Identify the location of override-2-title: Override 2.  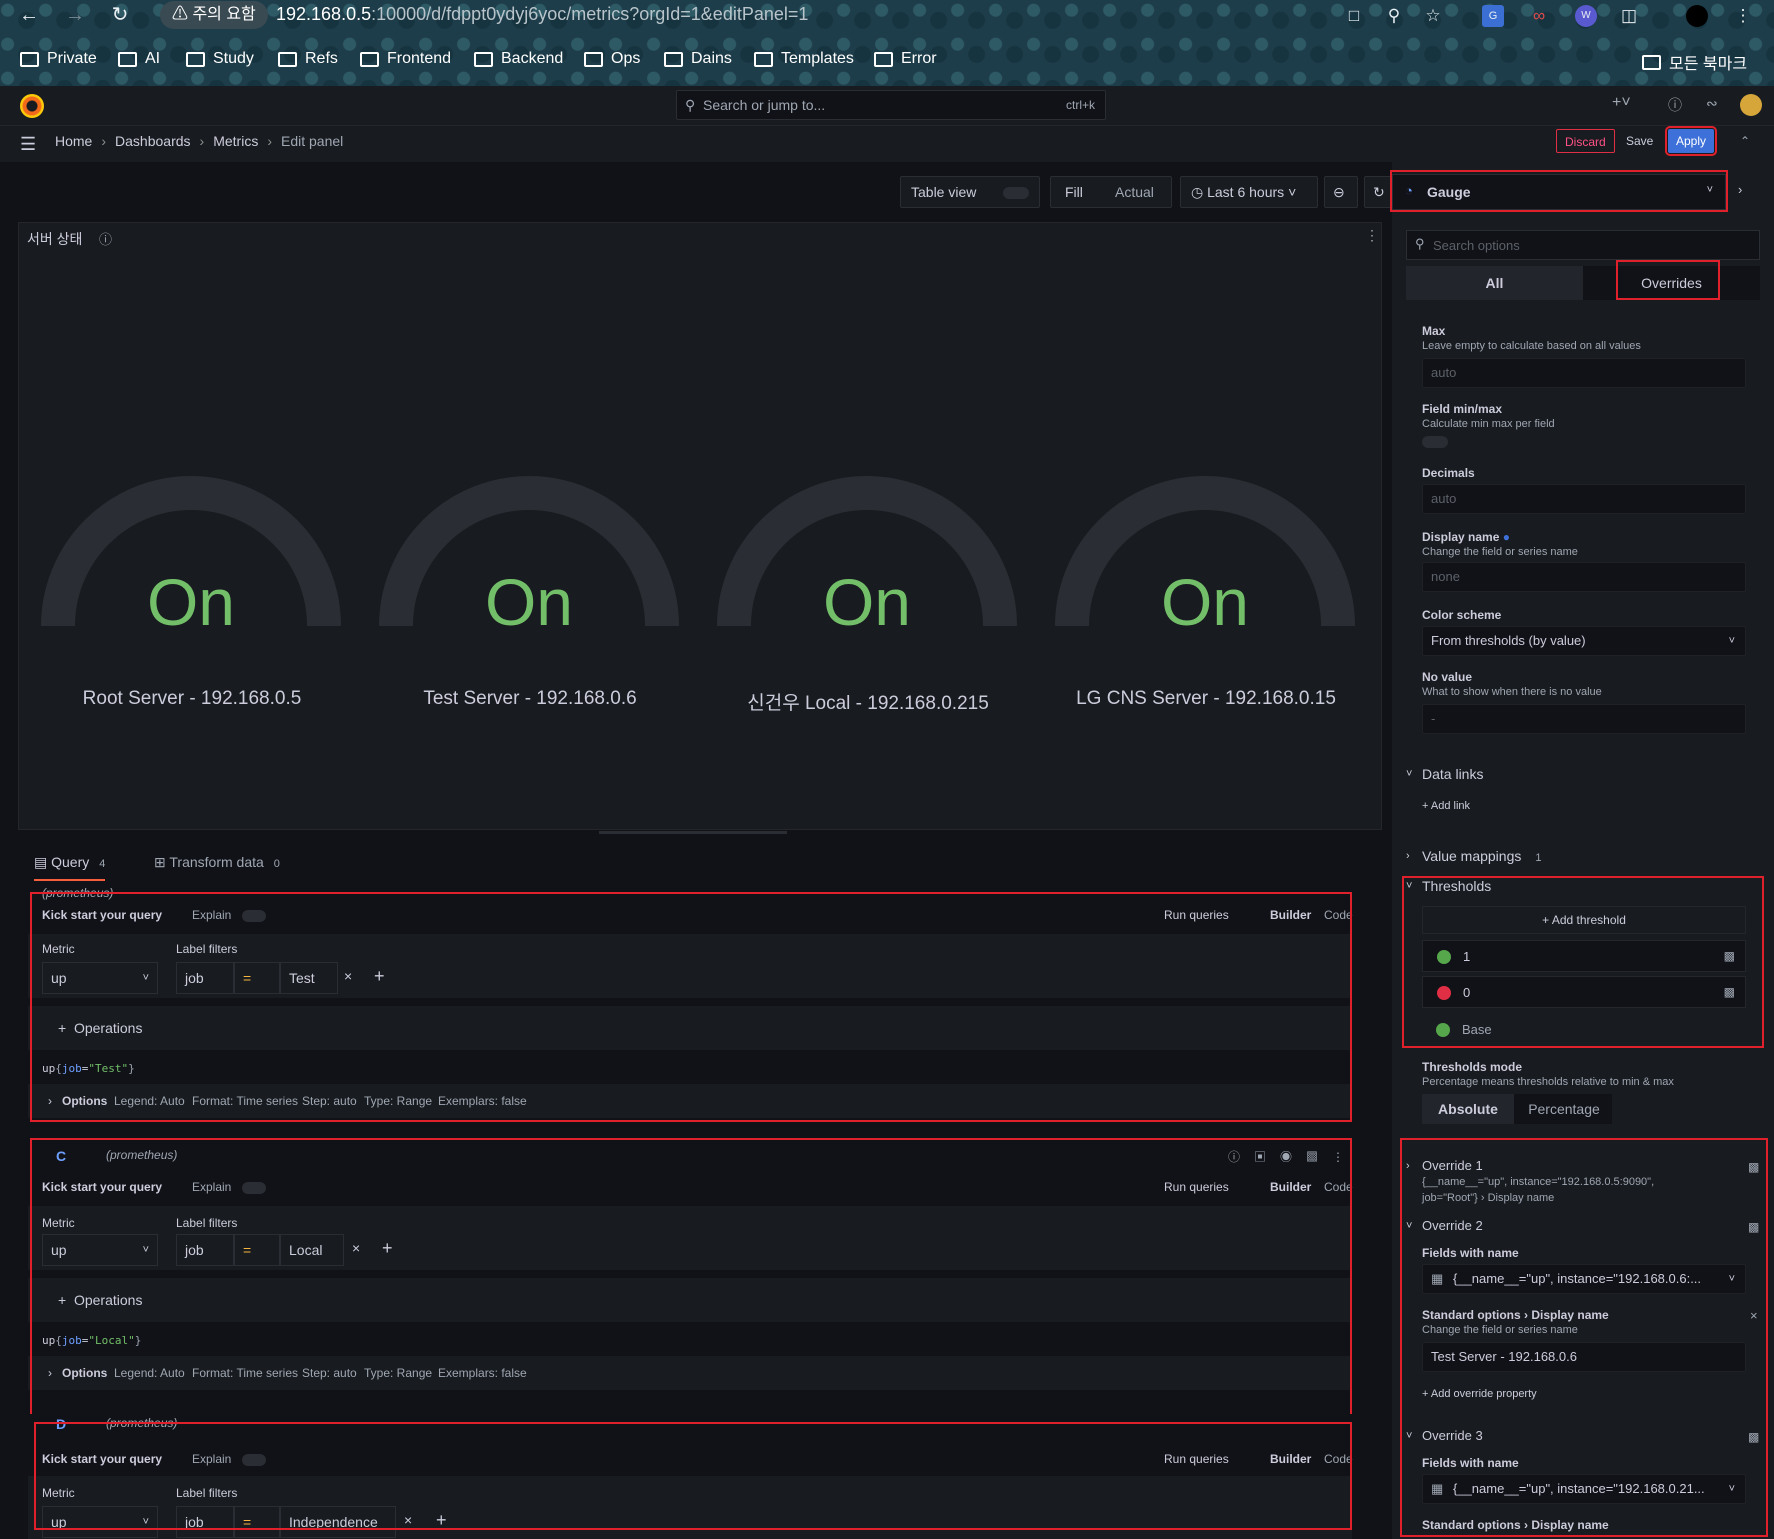
(1452, 1225).